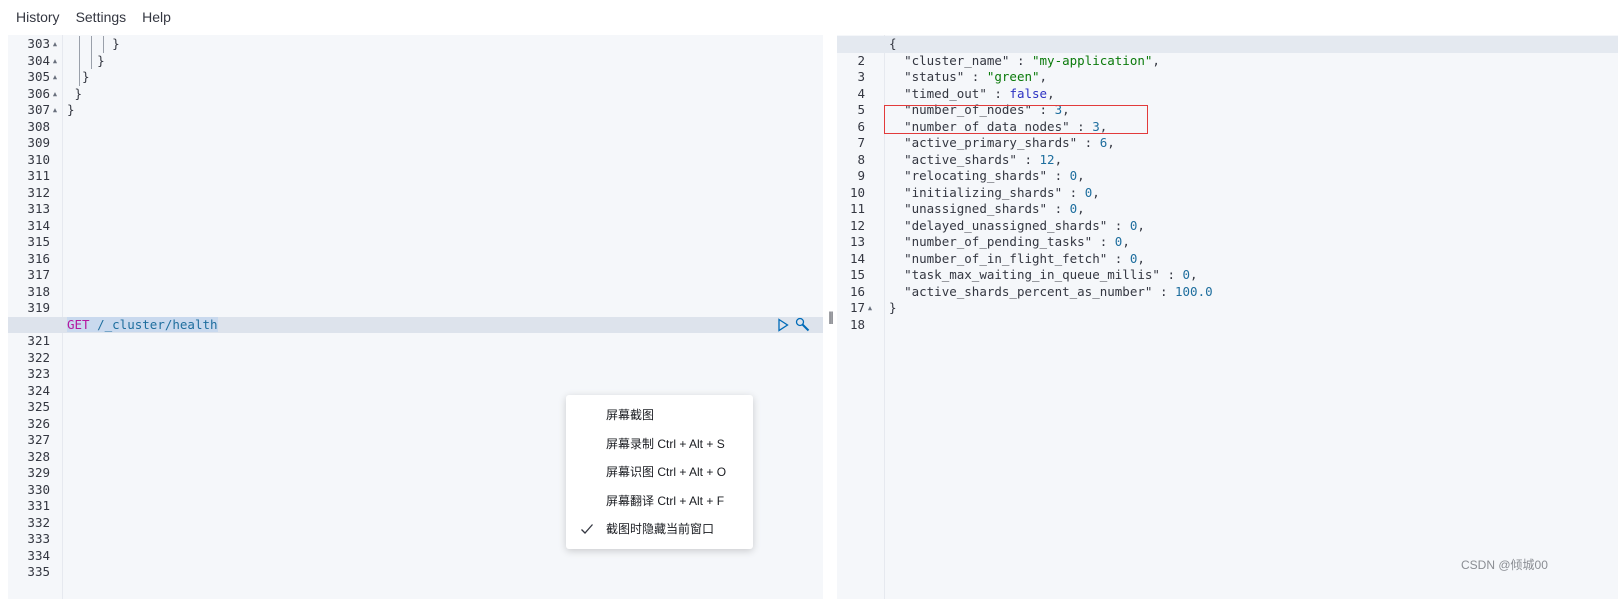 The image size is (1618, 599). I want to click on code-line: "unassigned_shards" : 0,, so click(987, 209).